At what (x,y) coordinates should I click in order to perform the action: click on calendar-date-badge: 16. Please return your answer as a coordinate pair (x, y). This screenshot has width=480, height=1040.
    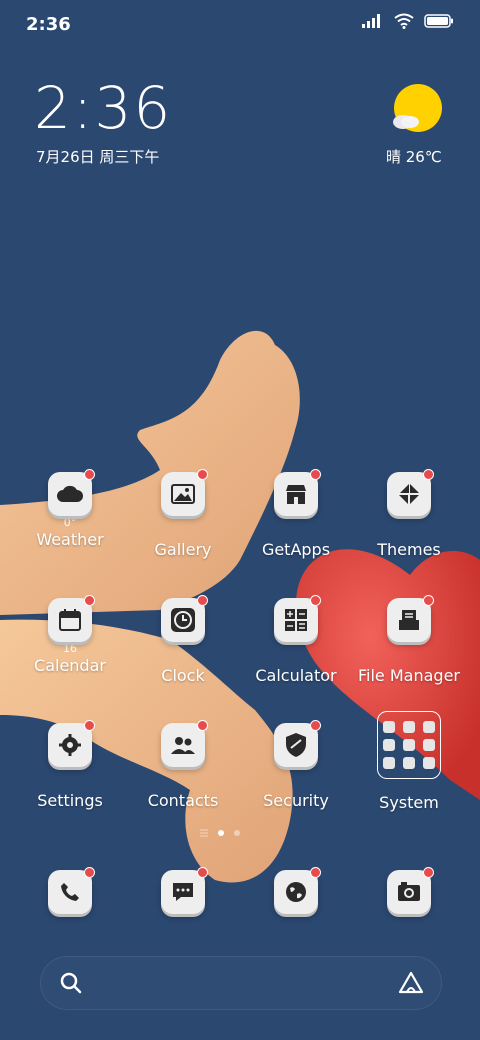
    Looking at the image, I should click on (70, 648).